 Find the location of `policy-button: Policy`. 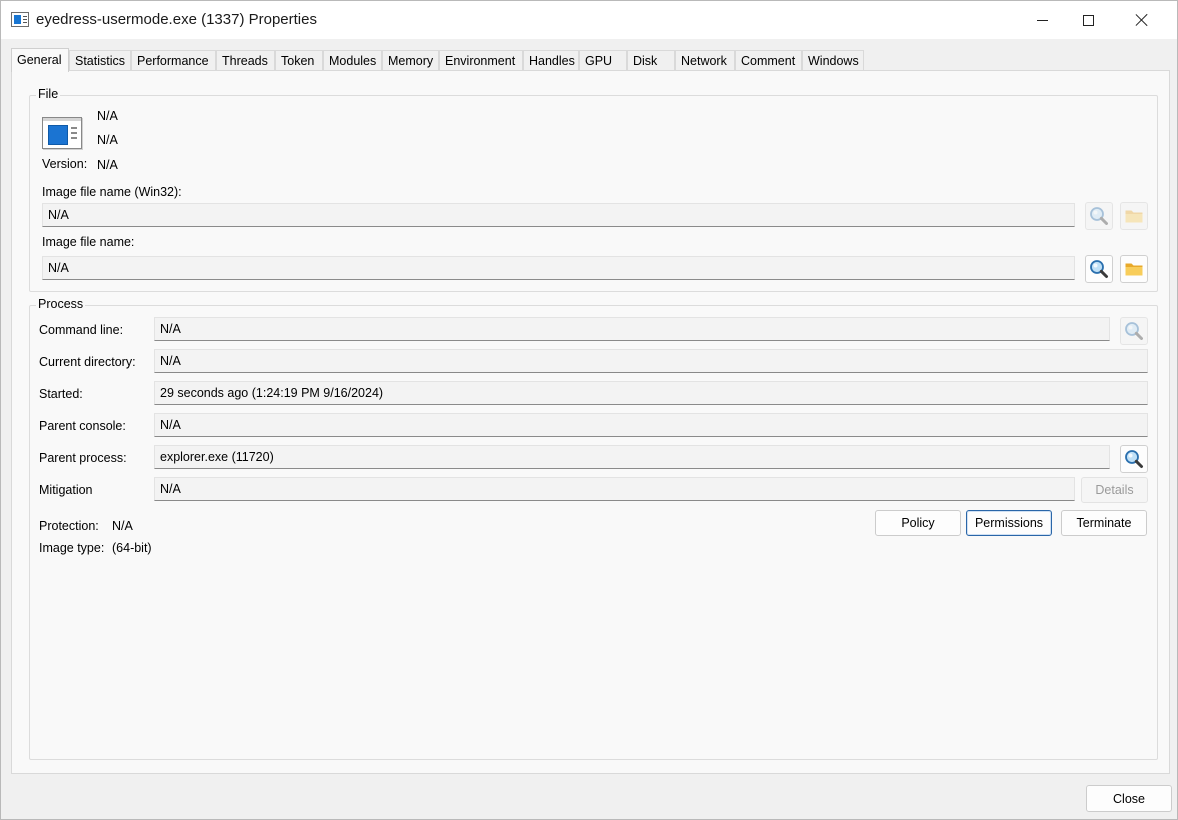

policy-button: Policy is located at coordinates (918, 523).